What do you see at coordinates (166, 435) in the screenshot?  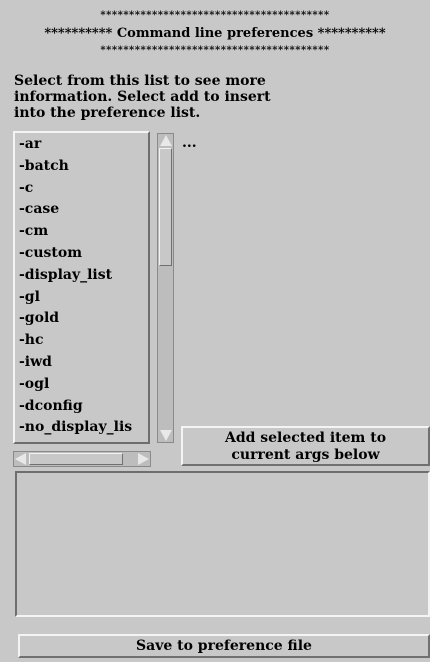 I see `scroll-down-arrow-icon` at bounding box center [166, 435].